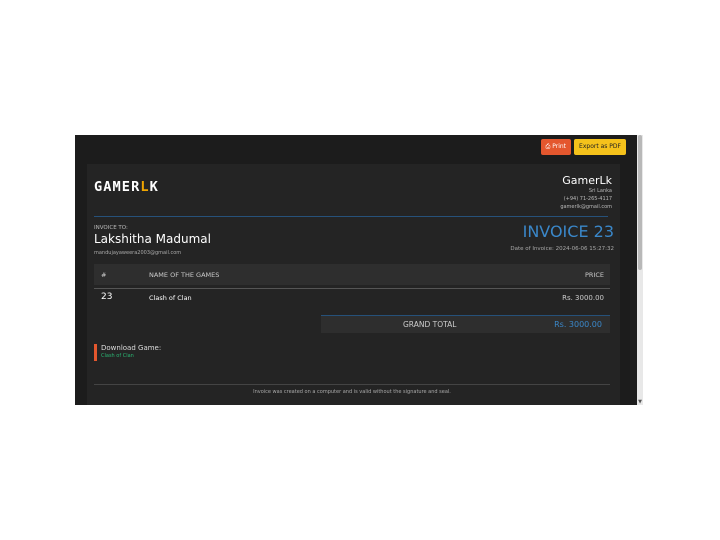 Image resolution: width=720 pixels, height=540 pixels. I want to click on grand-total-value: Rs. 3000.00, so click(578, 324).